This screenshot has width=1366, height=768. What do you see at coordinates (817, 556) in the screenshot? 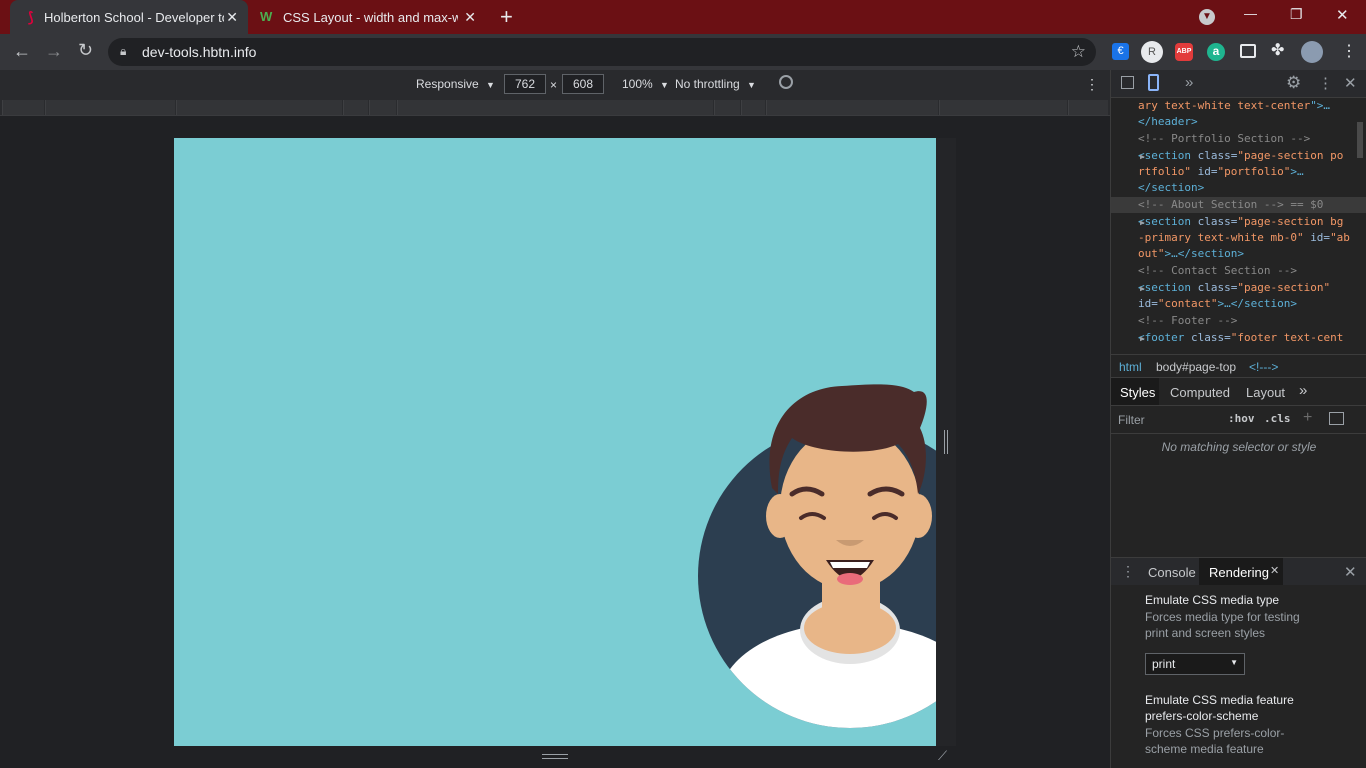
I see `avatar-illustration` at bounding box center [817, 556].